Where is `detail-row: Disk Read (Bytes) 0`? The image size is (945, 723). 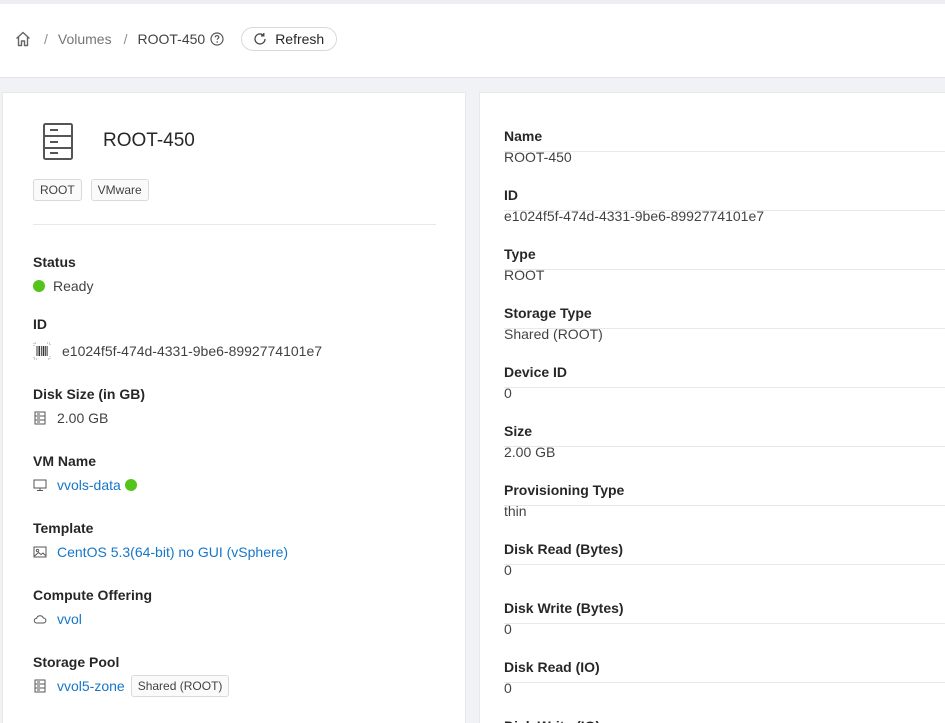
detail-row: Disk Read (Bytes) 0 is located at coordinates (724, 542).